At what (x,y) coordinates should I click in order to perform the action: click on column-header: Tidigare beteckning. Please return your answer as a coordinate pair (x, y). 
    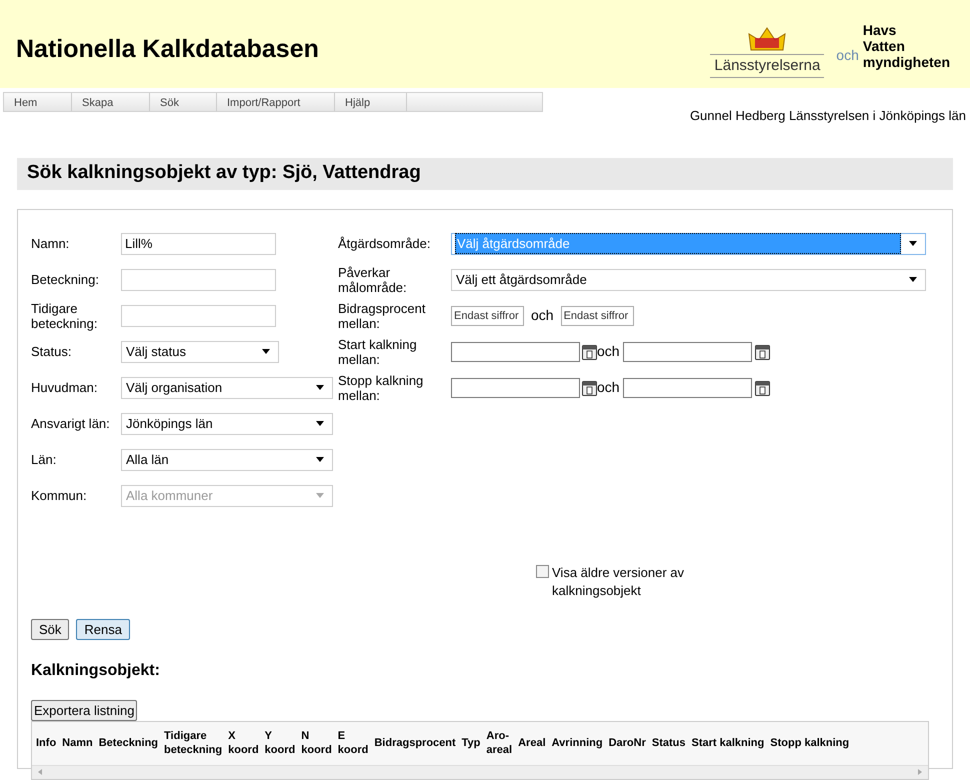
    Looking at the image, I should click on (193, 743).